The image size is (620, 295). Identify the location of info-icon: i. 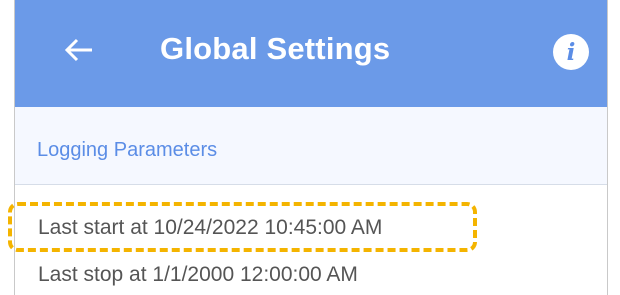
(571, 52).